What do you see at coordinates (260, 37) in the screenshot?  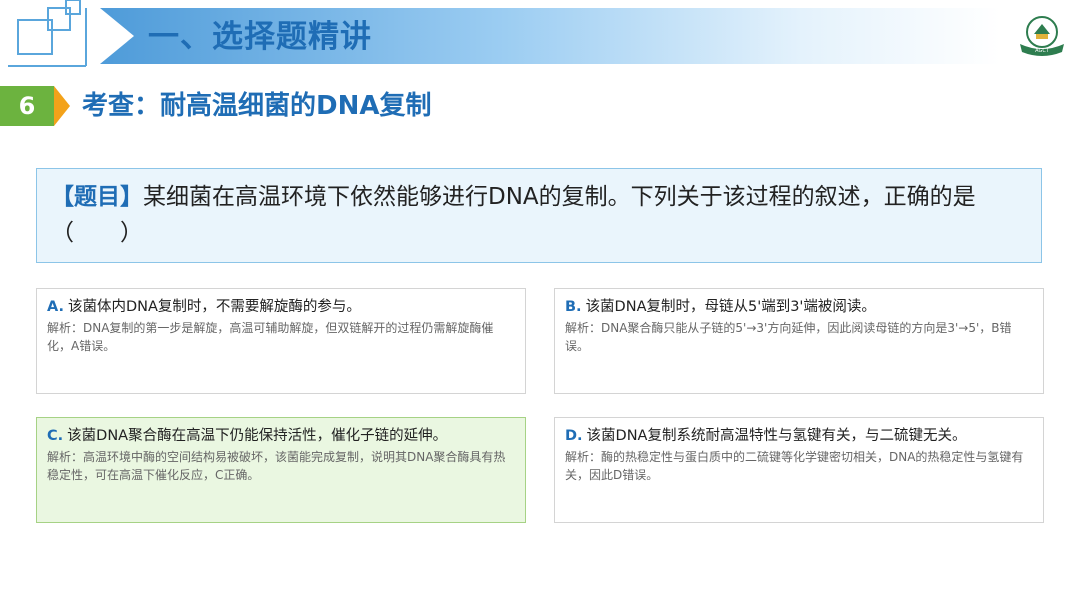 I see `banner-title: 一、选择题精讲` at bounding box center [260, 37].